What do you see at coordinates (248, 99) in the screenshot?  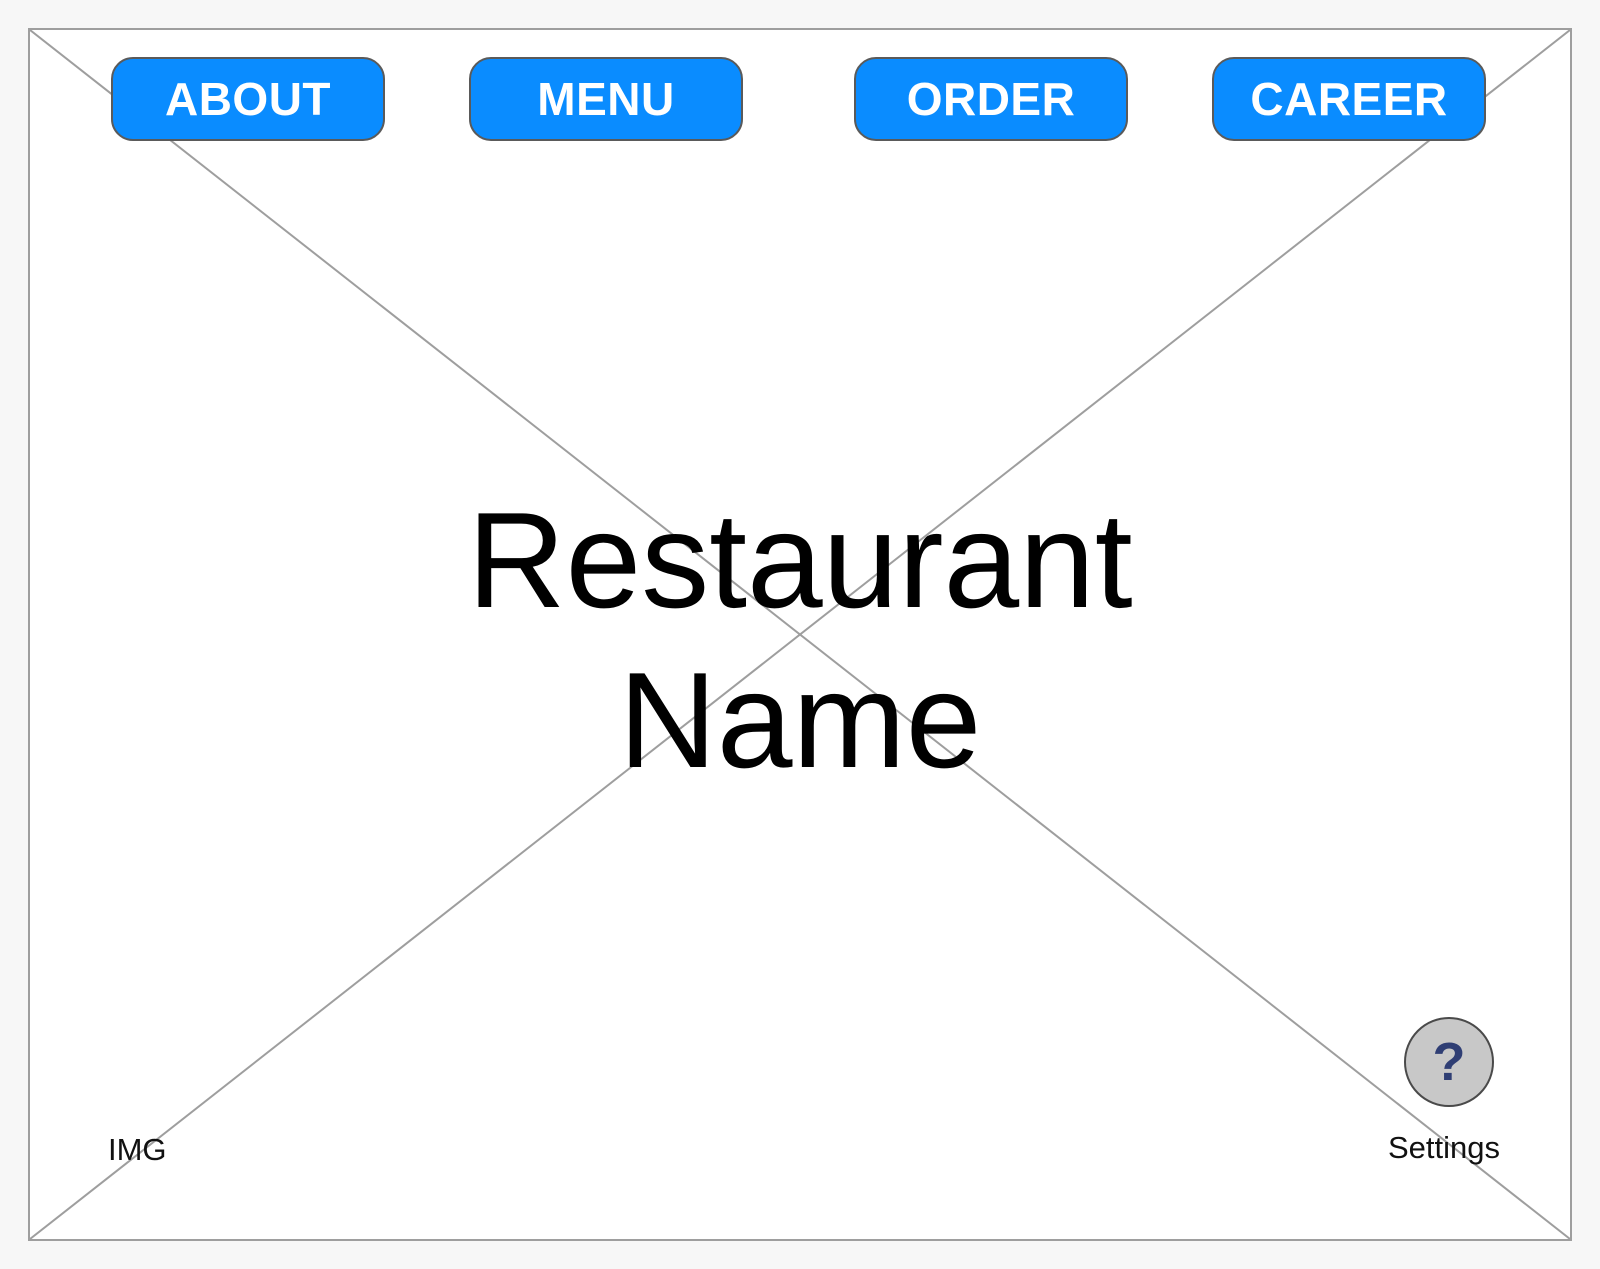 I see `about-button: ABOUT` at bounding box center [248, 99].